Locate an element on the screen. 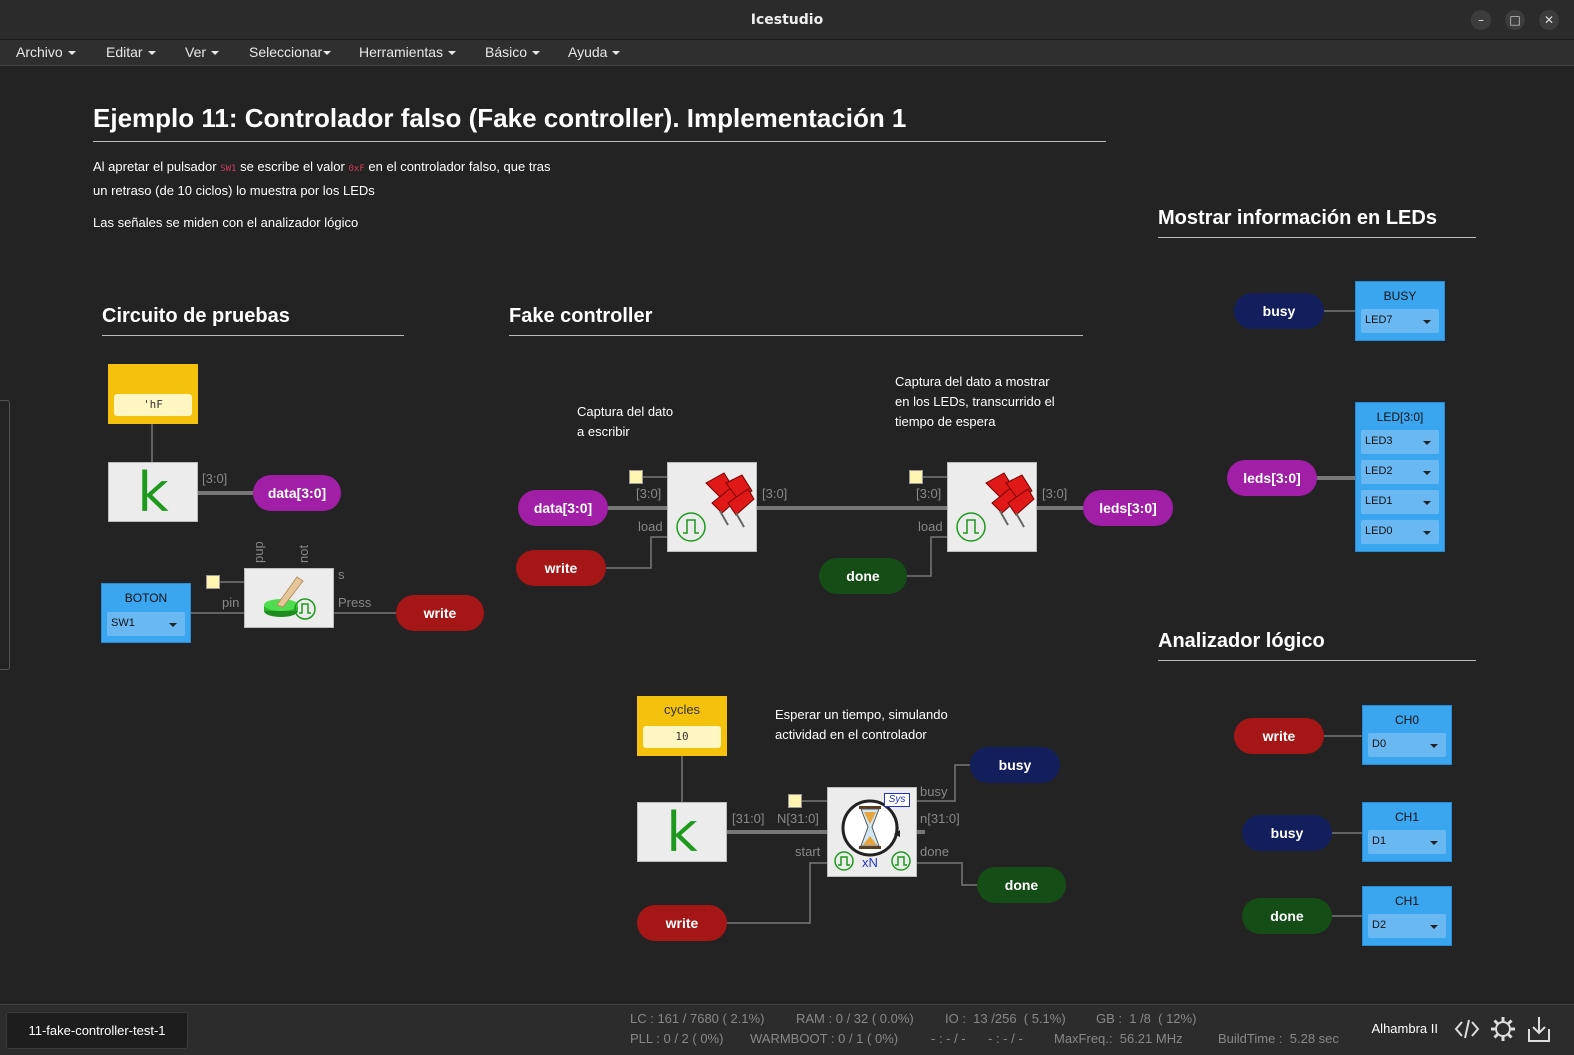 Image resolution: width=1574 pixels, height=1055 pixels. menu-herramientas: Herramientas is located at coordinates (408, 52).